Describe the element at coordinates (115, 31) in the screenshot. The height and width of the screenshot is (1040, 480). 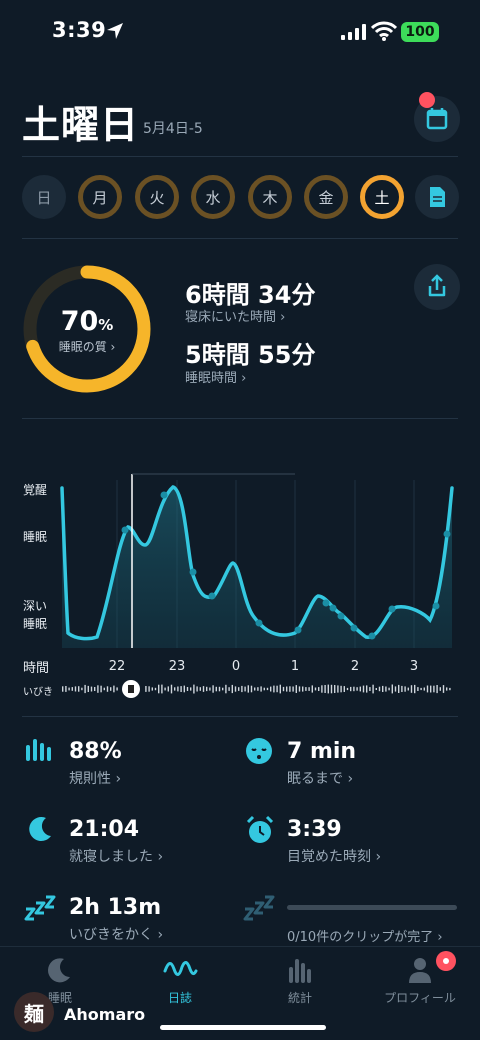
I see `location-arrow-icon` at that location.